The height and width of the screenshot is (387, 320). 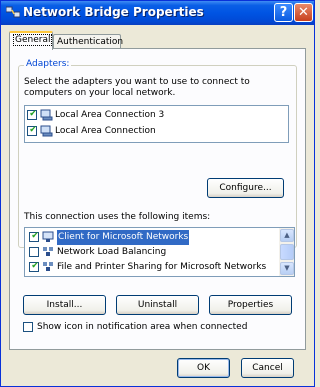 What do you see at coordinates (157, 39) in the screenshot?
I see `tab-bar: General Authentication` at bounding box center [157, 39].